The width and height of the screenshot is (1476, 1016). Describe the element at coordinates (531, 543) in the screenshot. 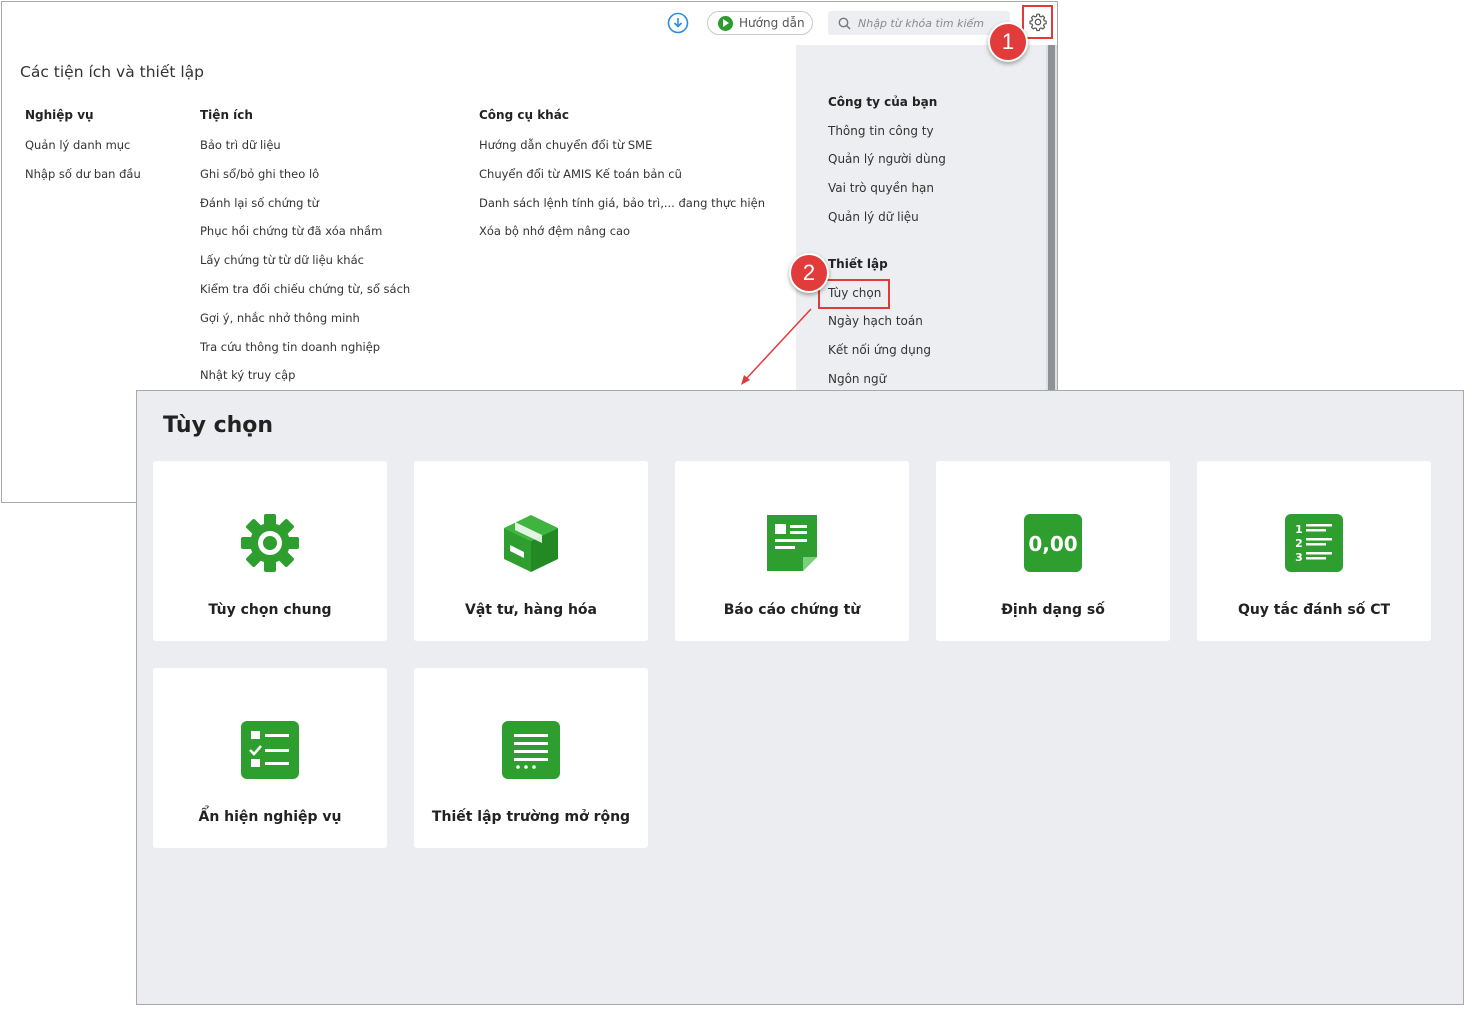

I see `box-icon` at that location.